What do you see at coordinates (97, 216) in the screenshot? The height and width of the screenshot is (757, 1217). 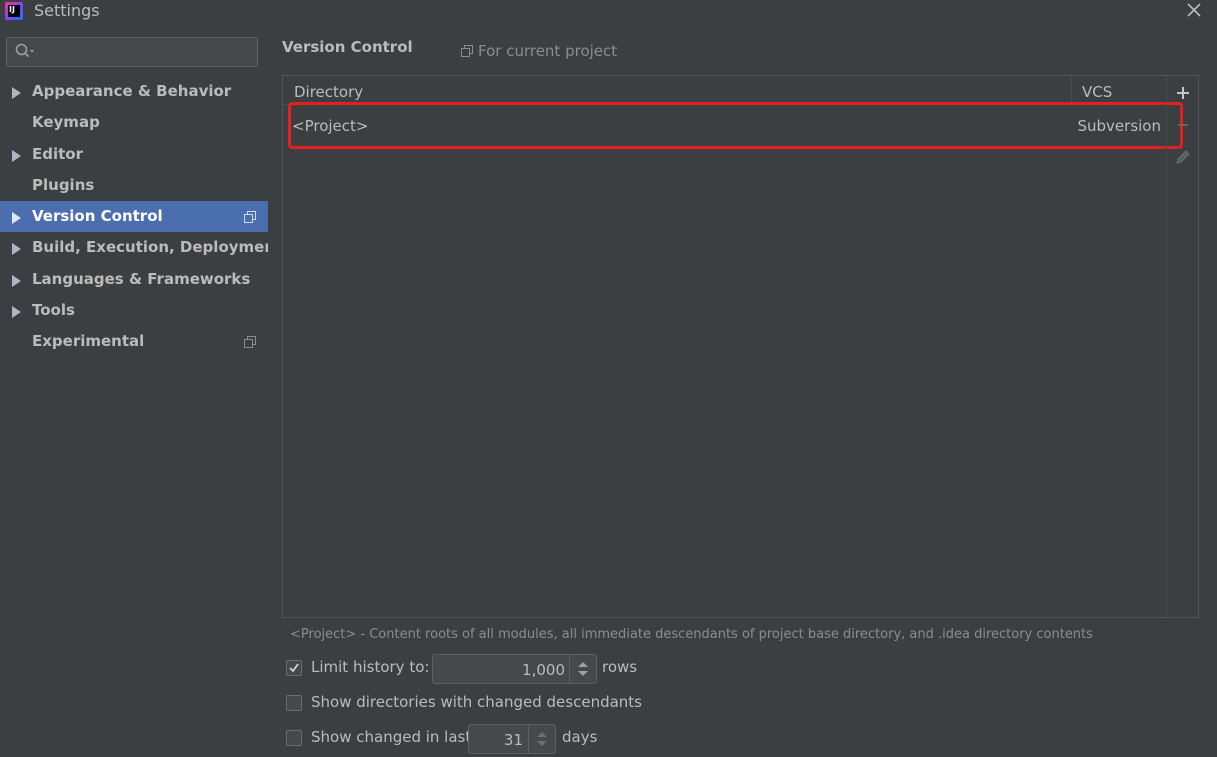 I see `sidebar-item-label: Version Control` at bounding box center [97, 216].